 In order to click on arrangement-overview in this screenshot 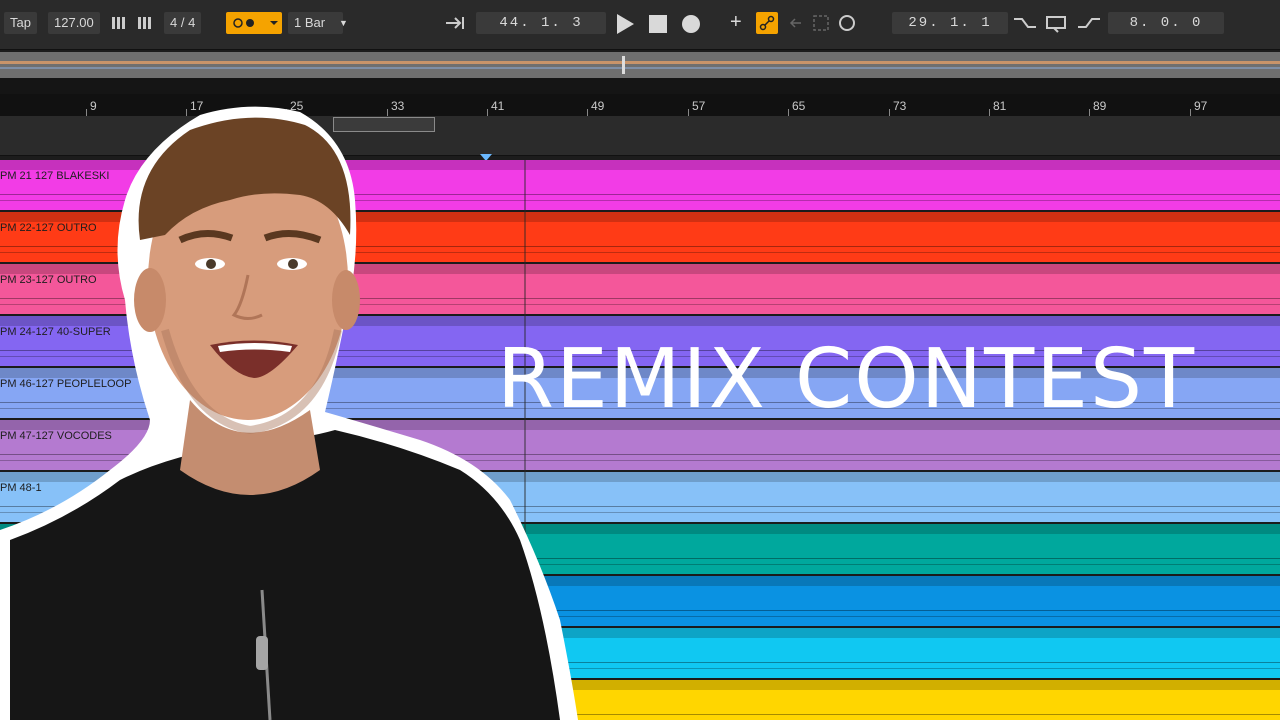, I will do `click(640, 65)`.